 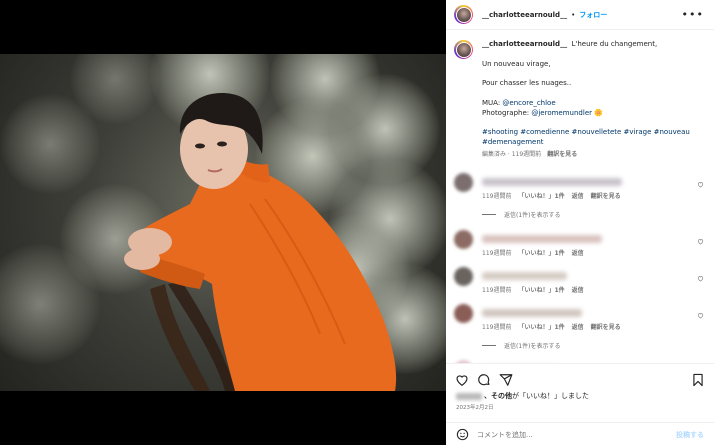 I want to click on caption-line: Pour chasser les nuages.., so click(x=527, y=83).